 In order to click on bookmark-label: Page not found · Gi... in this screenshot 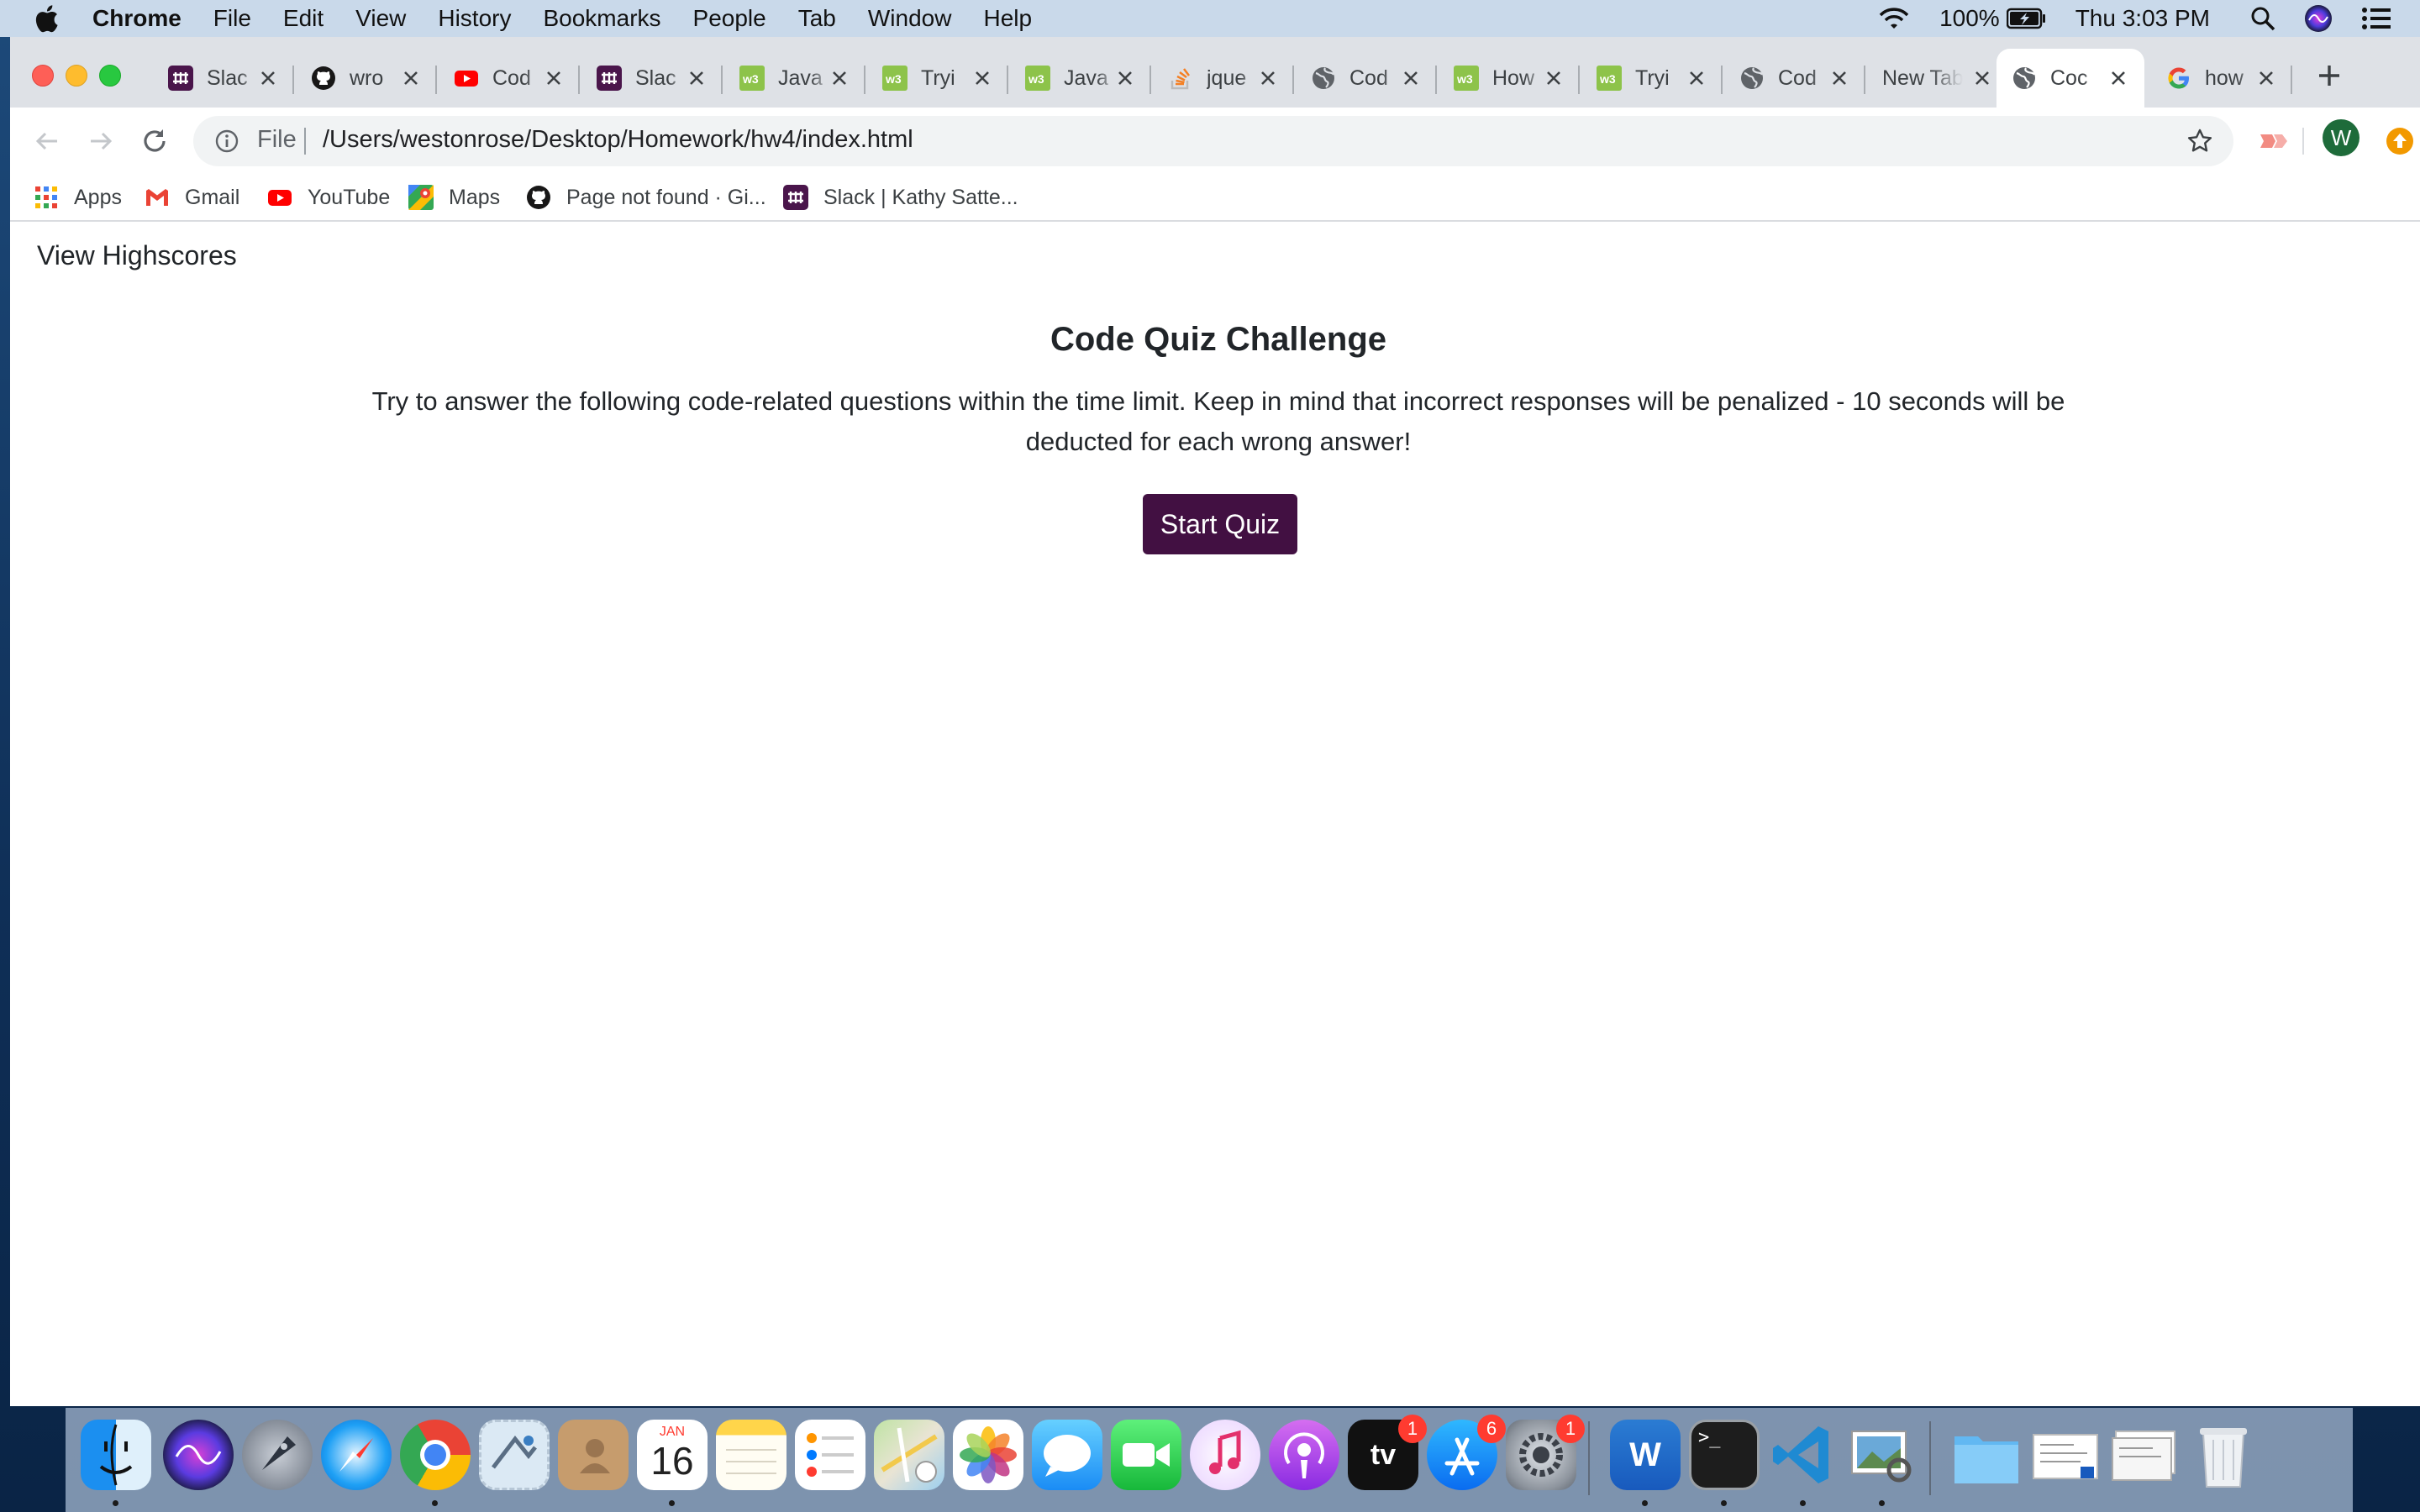, I will do `click(666, 197)`.